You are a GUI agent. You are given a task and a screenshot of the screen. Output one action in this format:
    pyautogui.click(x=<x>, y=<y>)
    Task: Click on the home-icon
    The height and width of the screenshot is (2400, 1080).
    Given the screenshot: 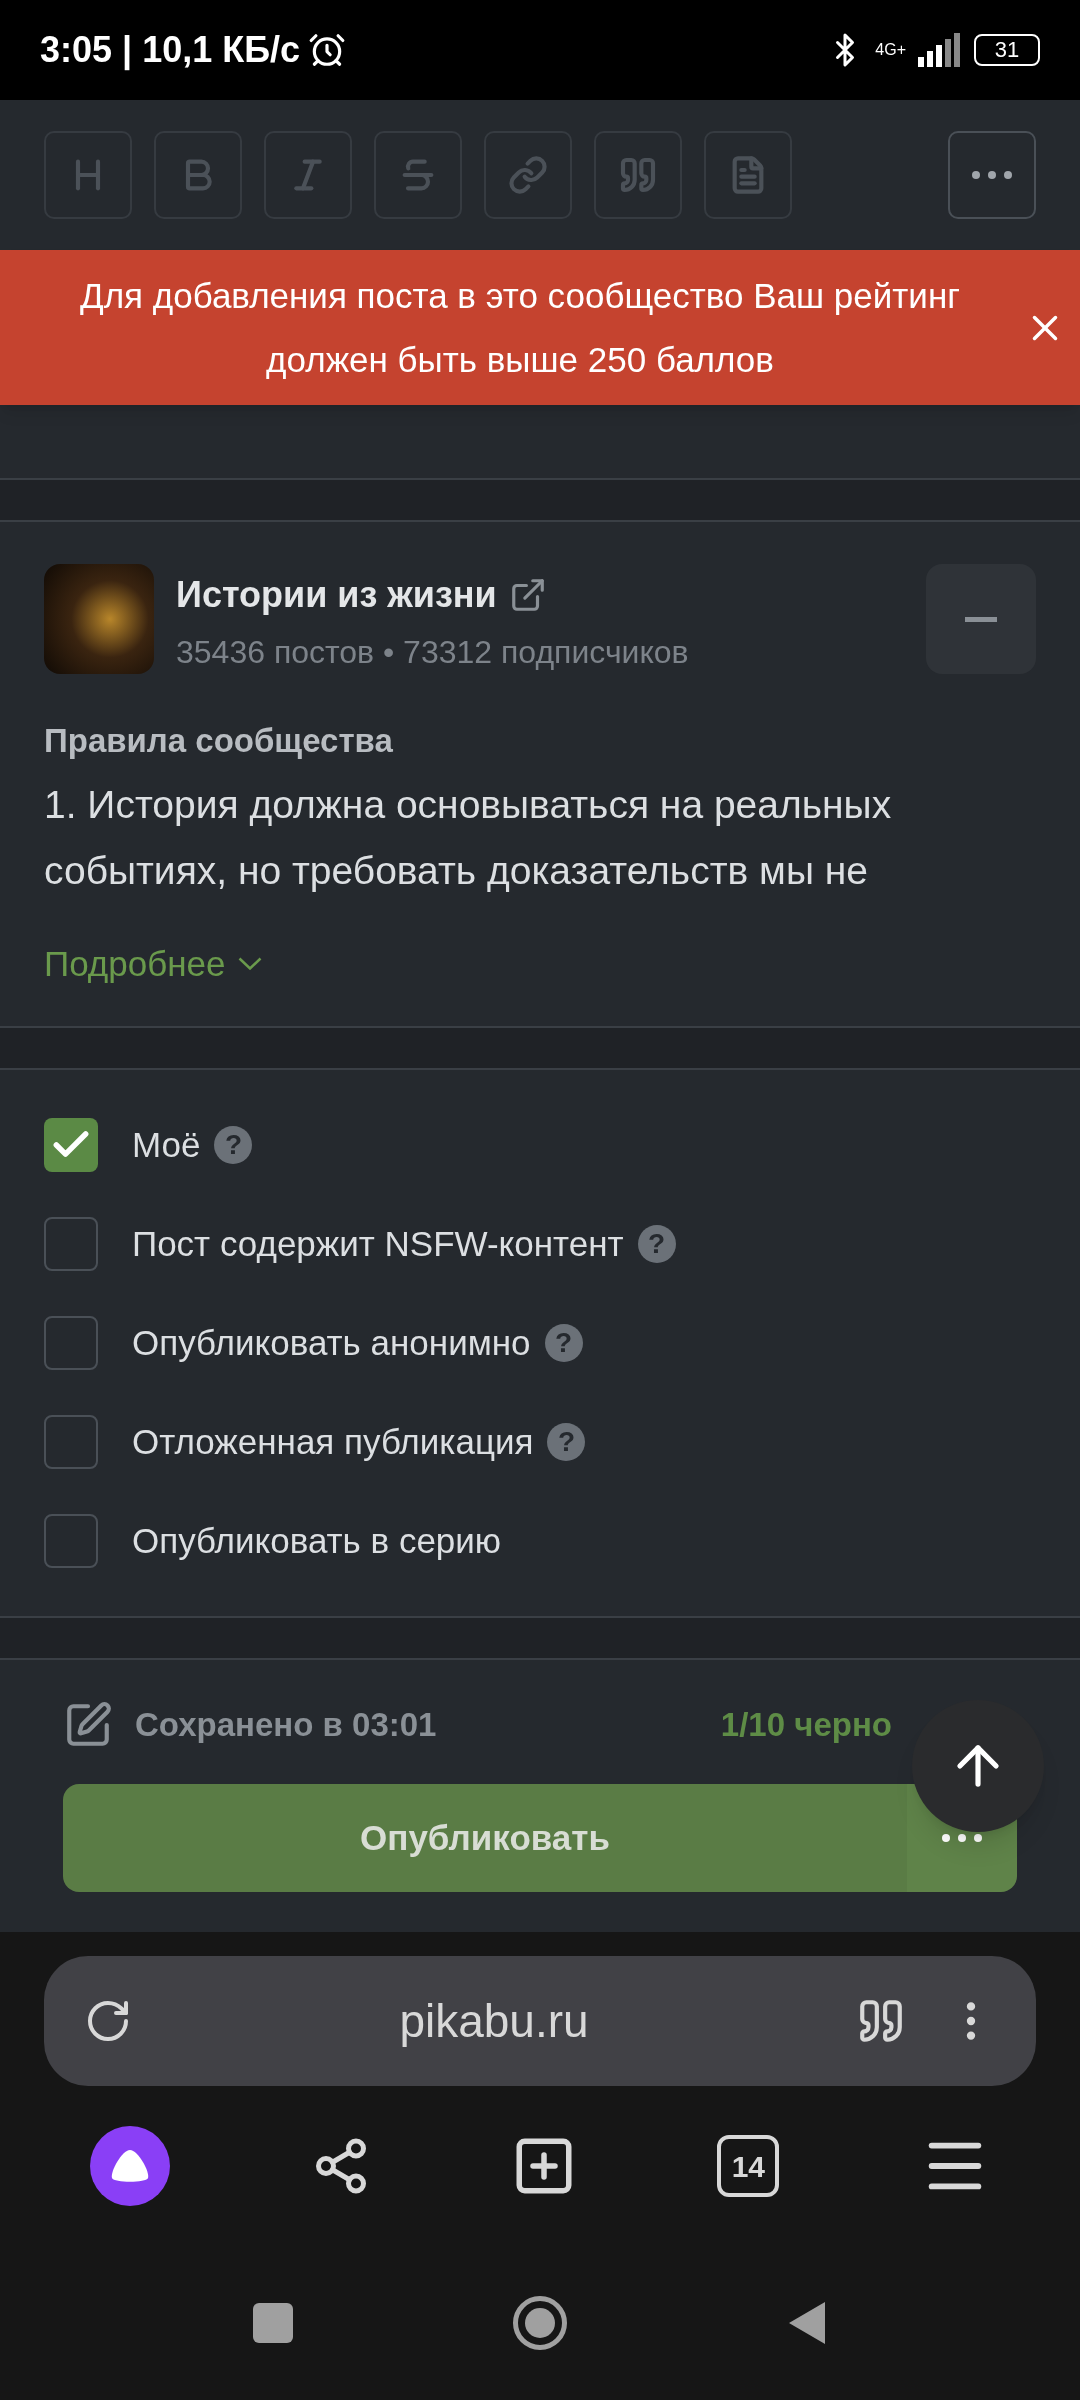 What is the action you would take?
    pyautogui.click(x=540, y=2323)
    